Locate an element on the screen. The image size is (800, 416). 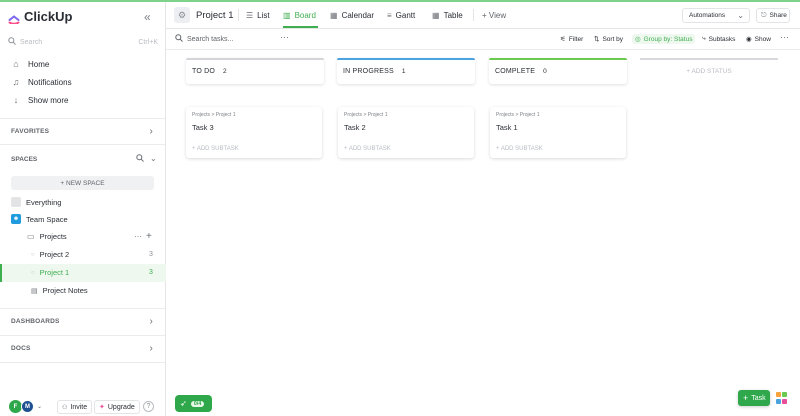
clickup-logo-icon is located at coordinates (14, 18).